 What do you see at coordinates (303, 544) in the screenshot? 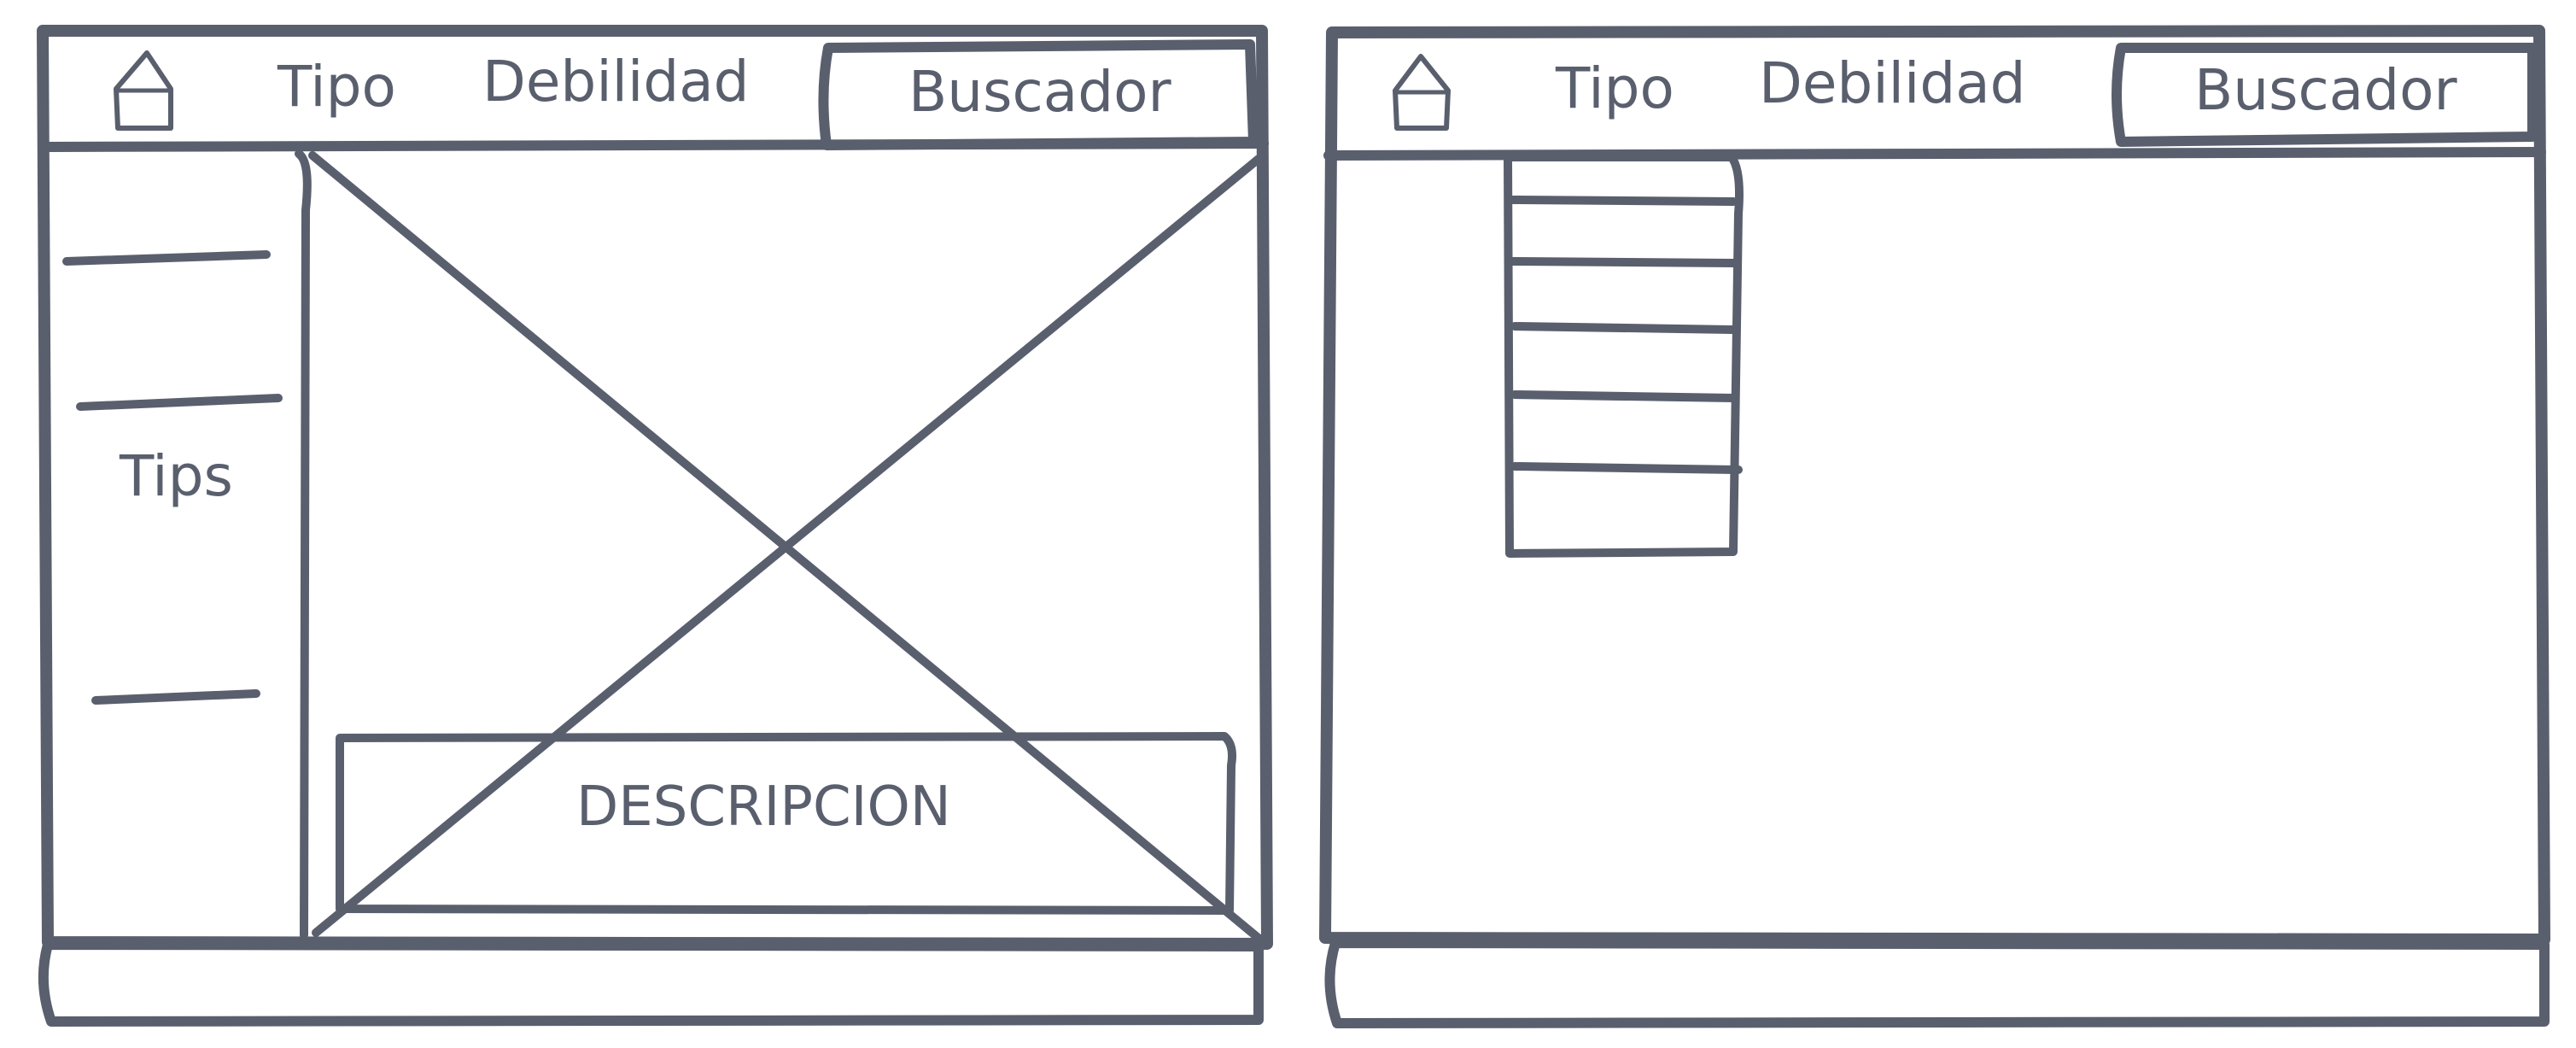
I see `sidebar-divider` at bounding box center [303, 544].